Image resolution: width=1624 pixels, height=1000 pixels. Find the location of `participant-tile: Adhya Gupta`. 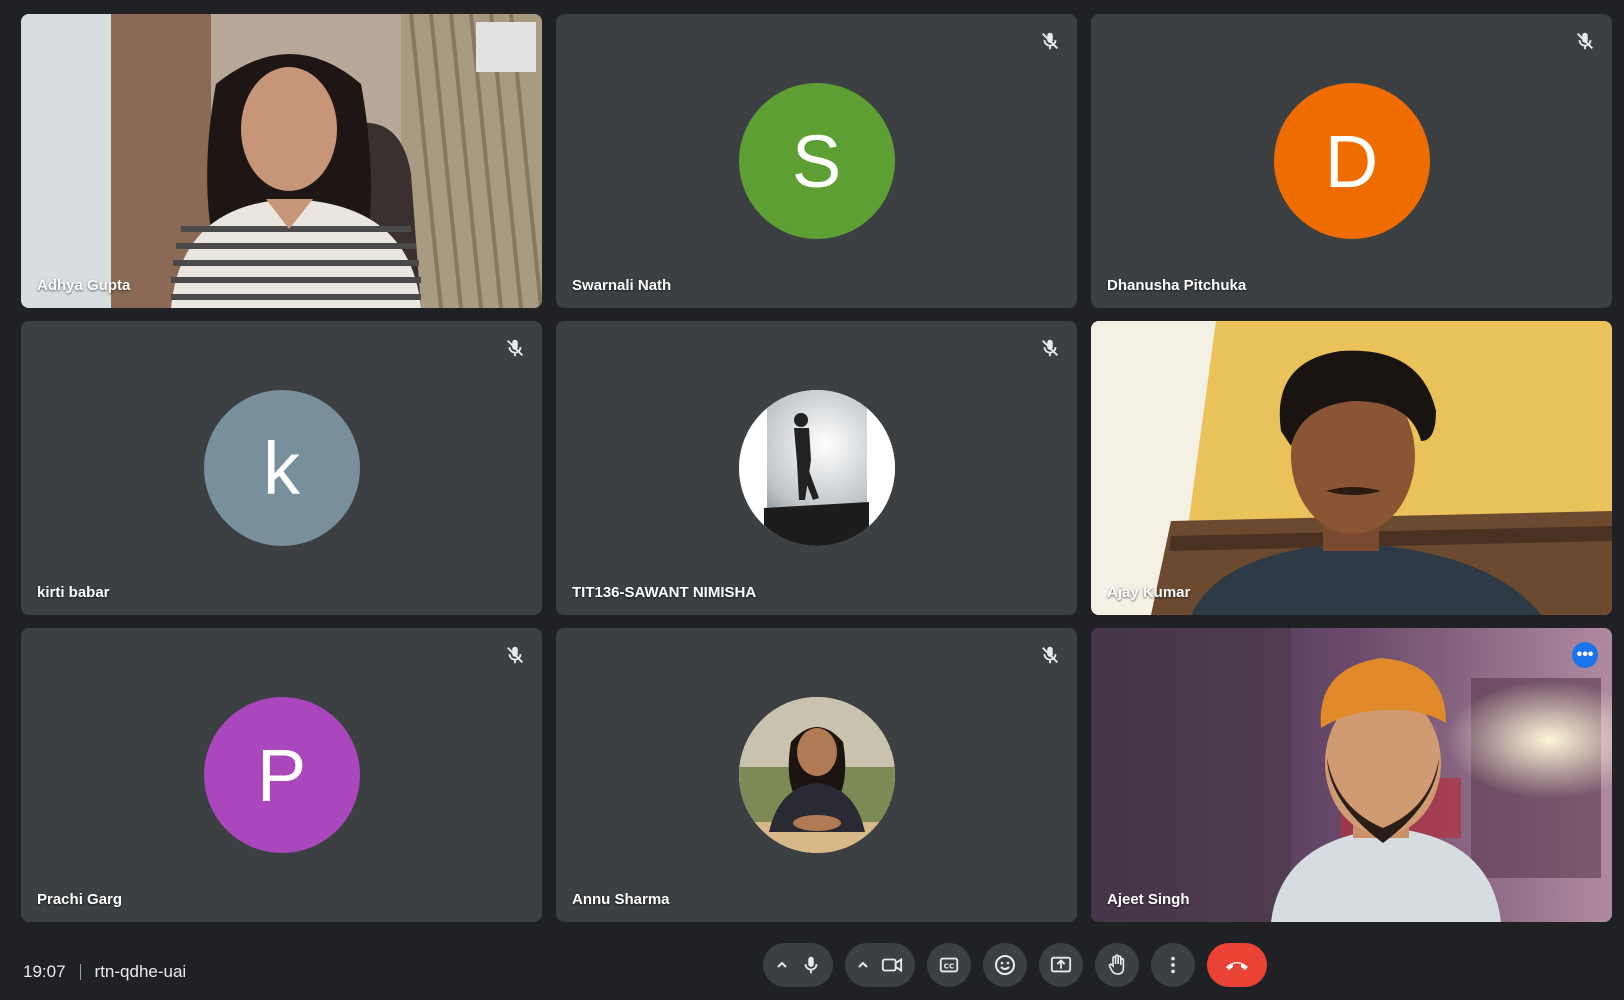

participant-tile: Adhya Gupta is located at coordinates (281, 161).